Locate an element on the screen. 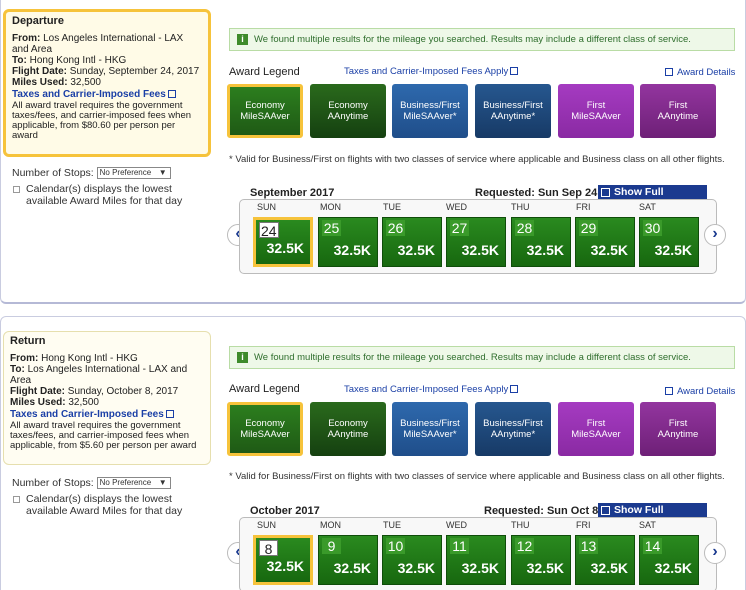 The width and height of the screenshot is (746, 590). calendar-day: 12 32.5K is located at coordinates (541, 560).